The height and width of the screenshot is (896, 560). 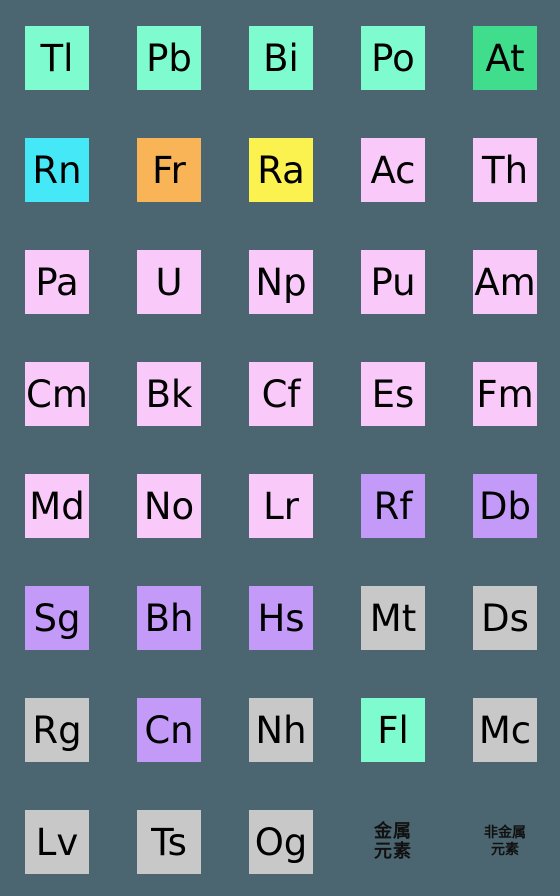 I want to click on element-cell: Ra, so click(x=281, y=170).